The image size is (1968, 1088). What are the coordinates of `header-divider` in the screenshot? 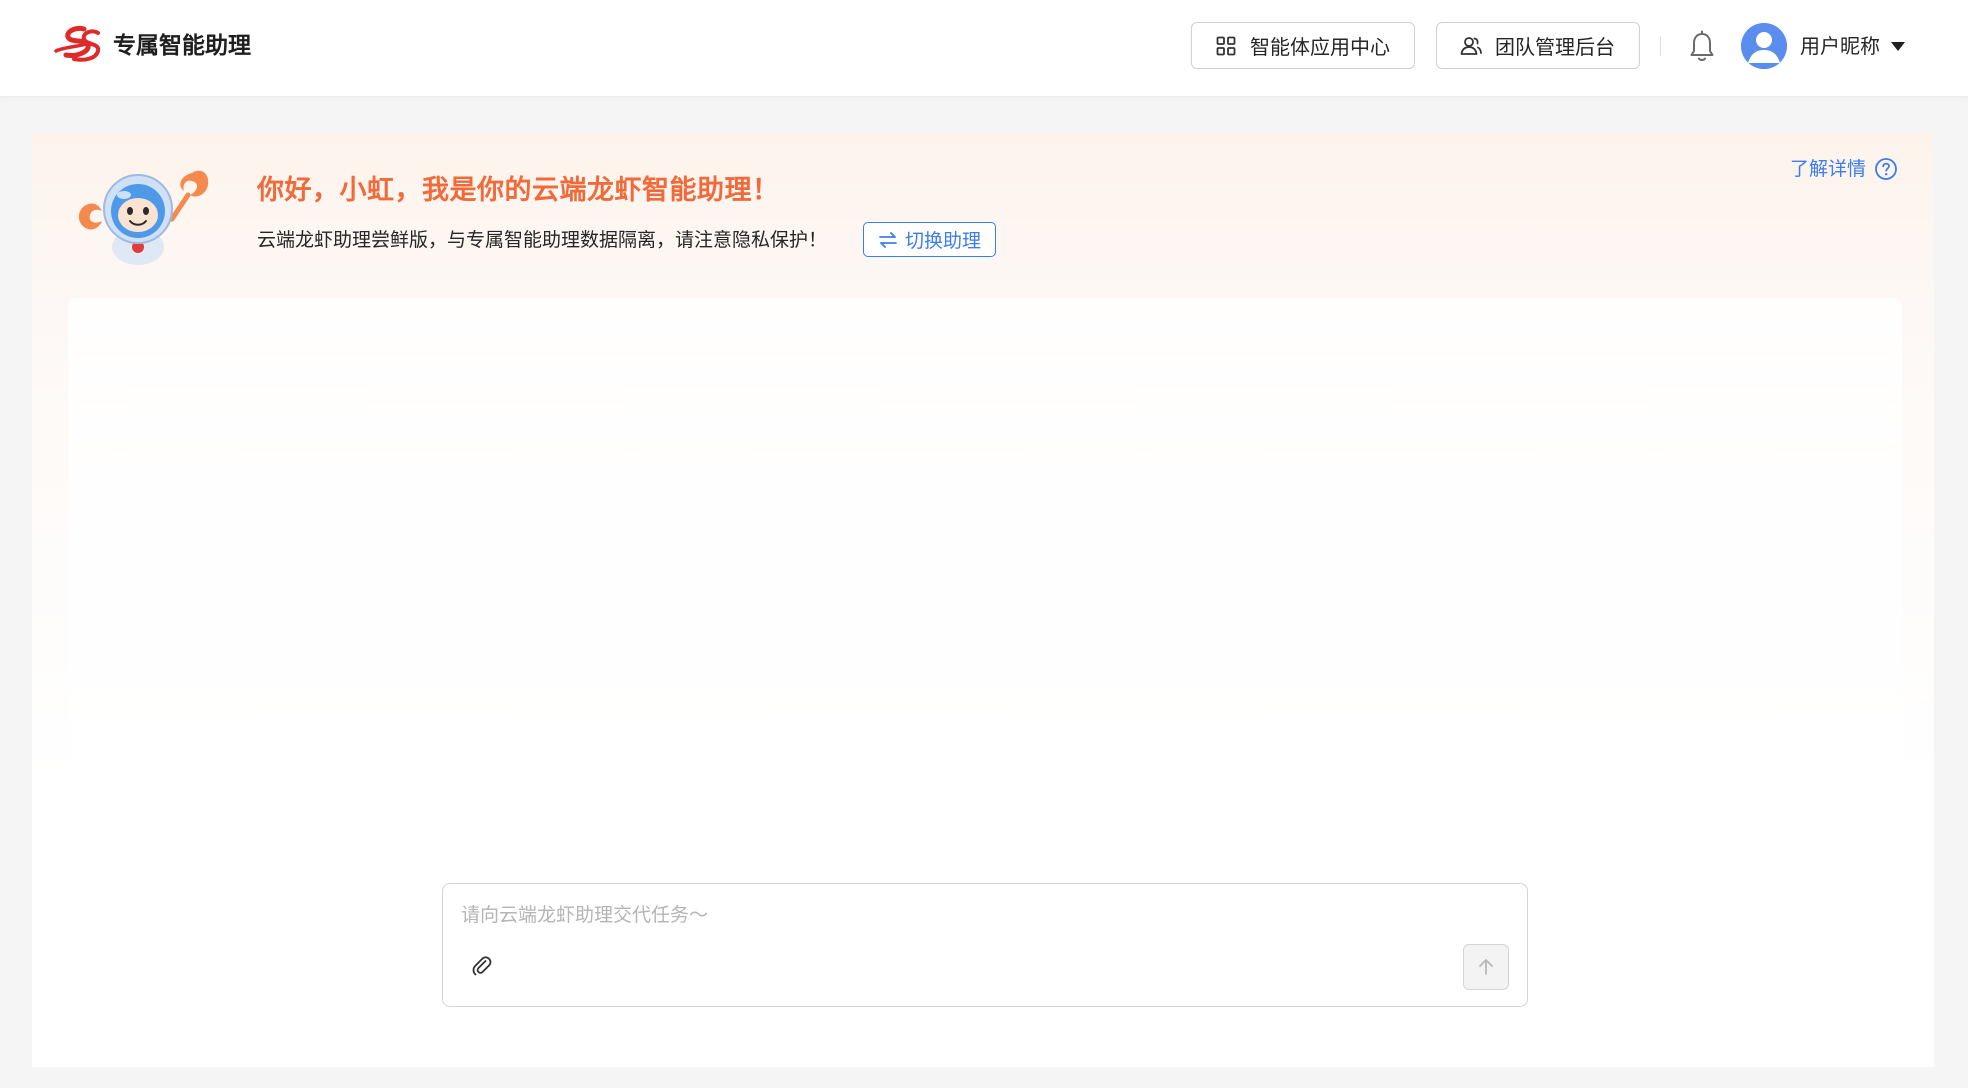 It's located at (1660, 46).